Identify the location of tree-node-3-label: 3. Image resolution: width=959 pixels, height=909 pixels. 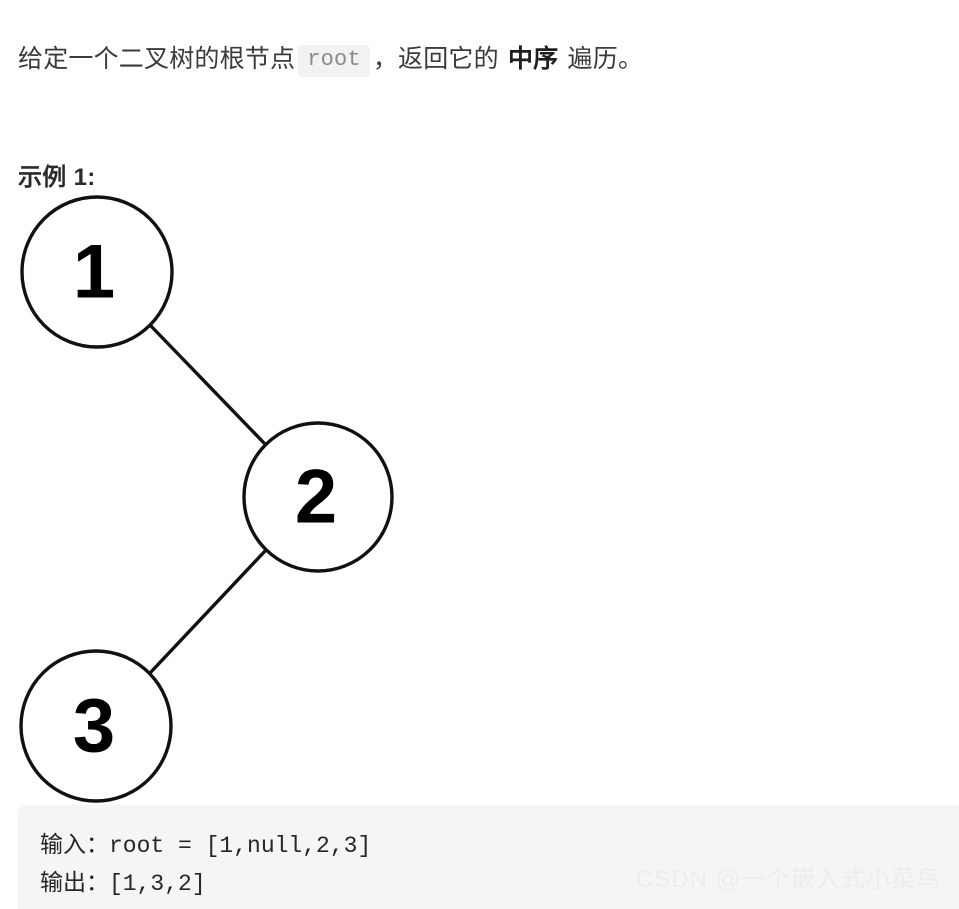
(94, 726).